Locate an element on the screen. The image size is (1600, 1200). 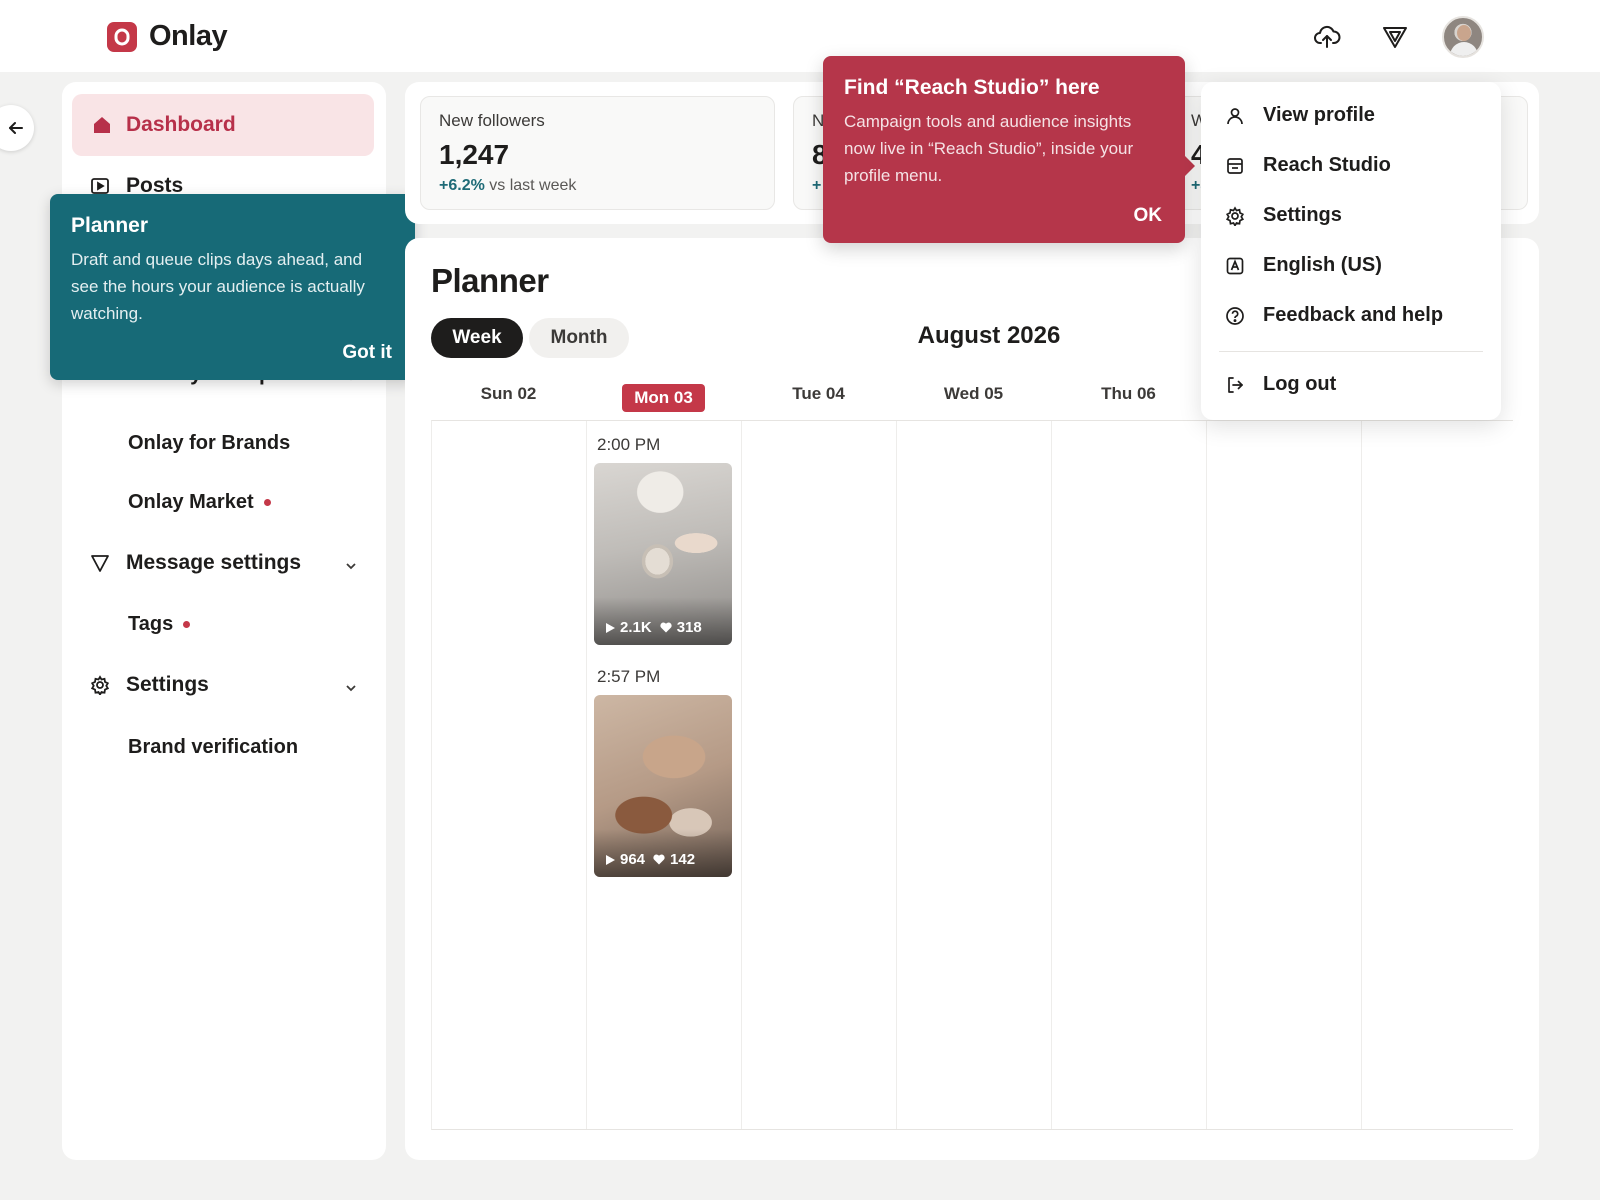
sidebar-item-message-settings: Message settings is located at coordinates (195, 563).